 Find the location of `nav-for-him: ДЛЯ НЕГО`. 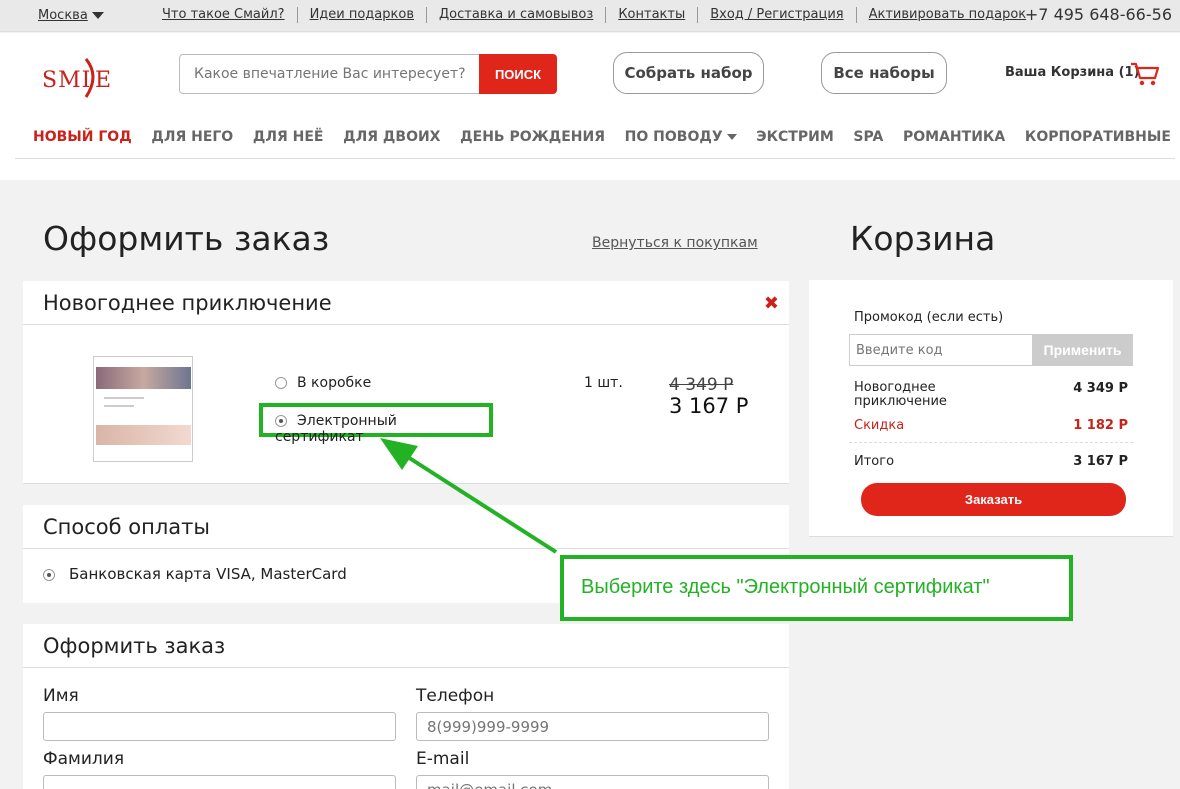

nav-for-him: ДЛЯ НЕГО is located at coordinates (192, 136).